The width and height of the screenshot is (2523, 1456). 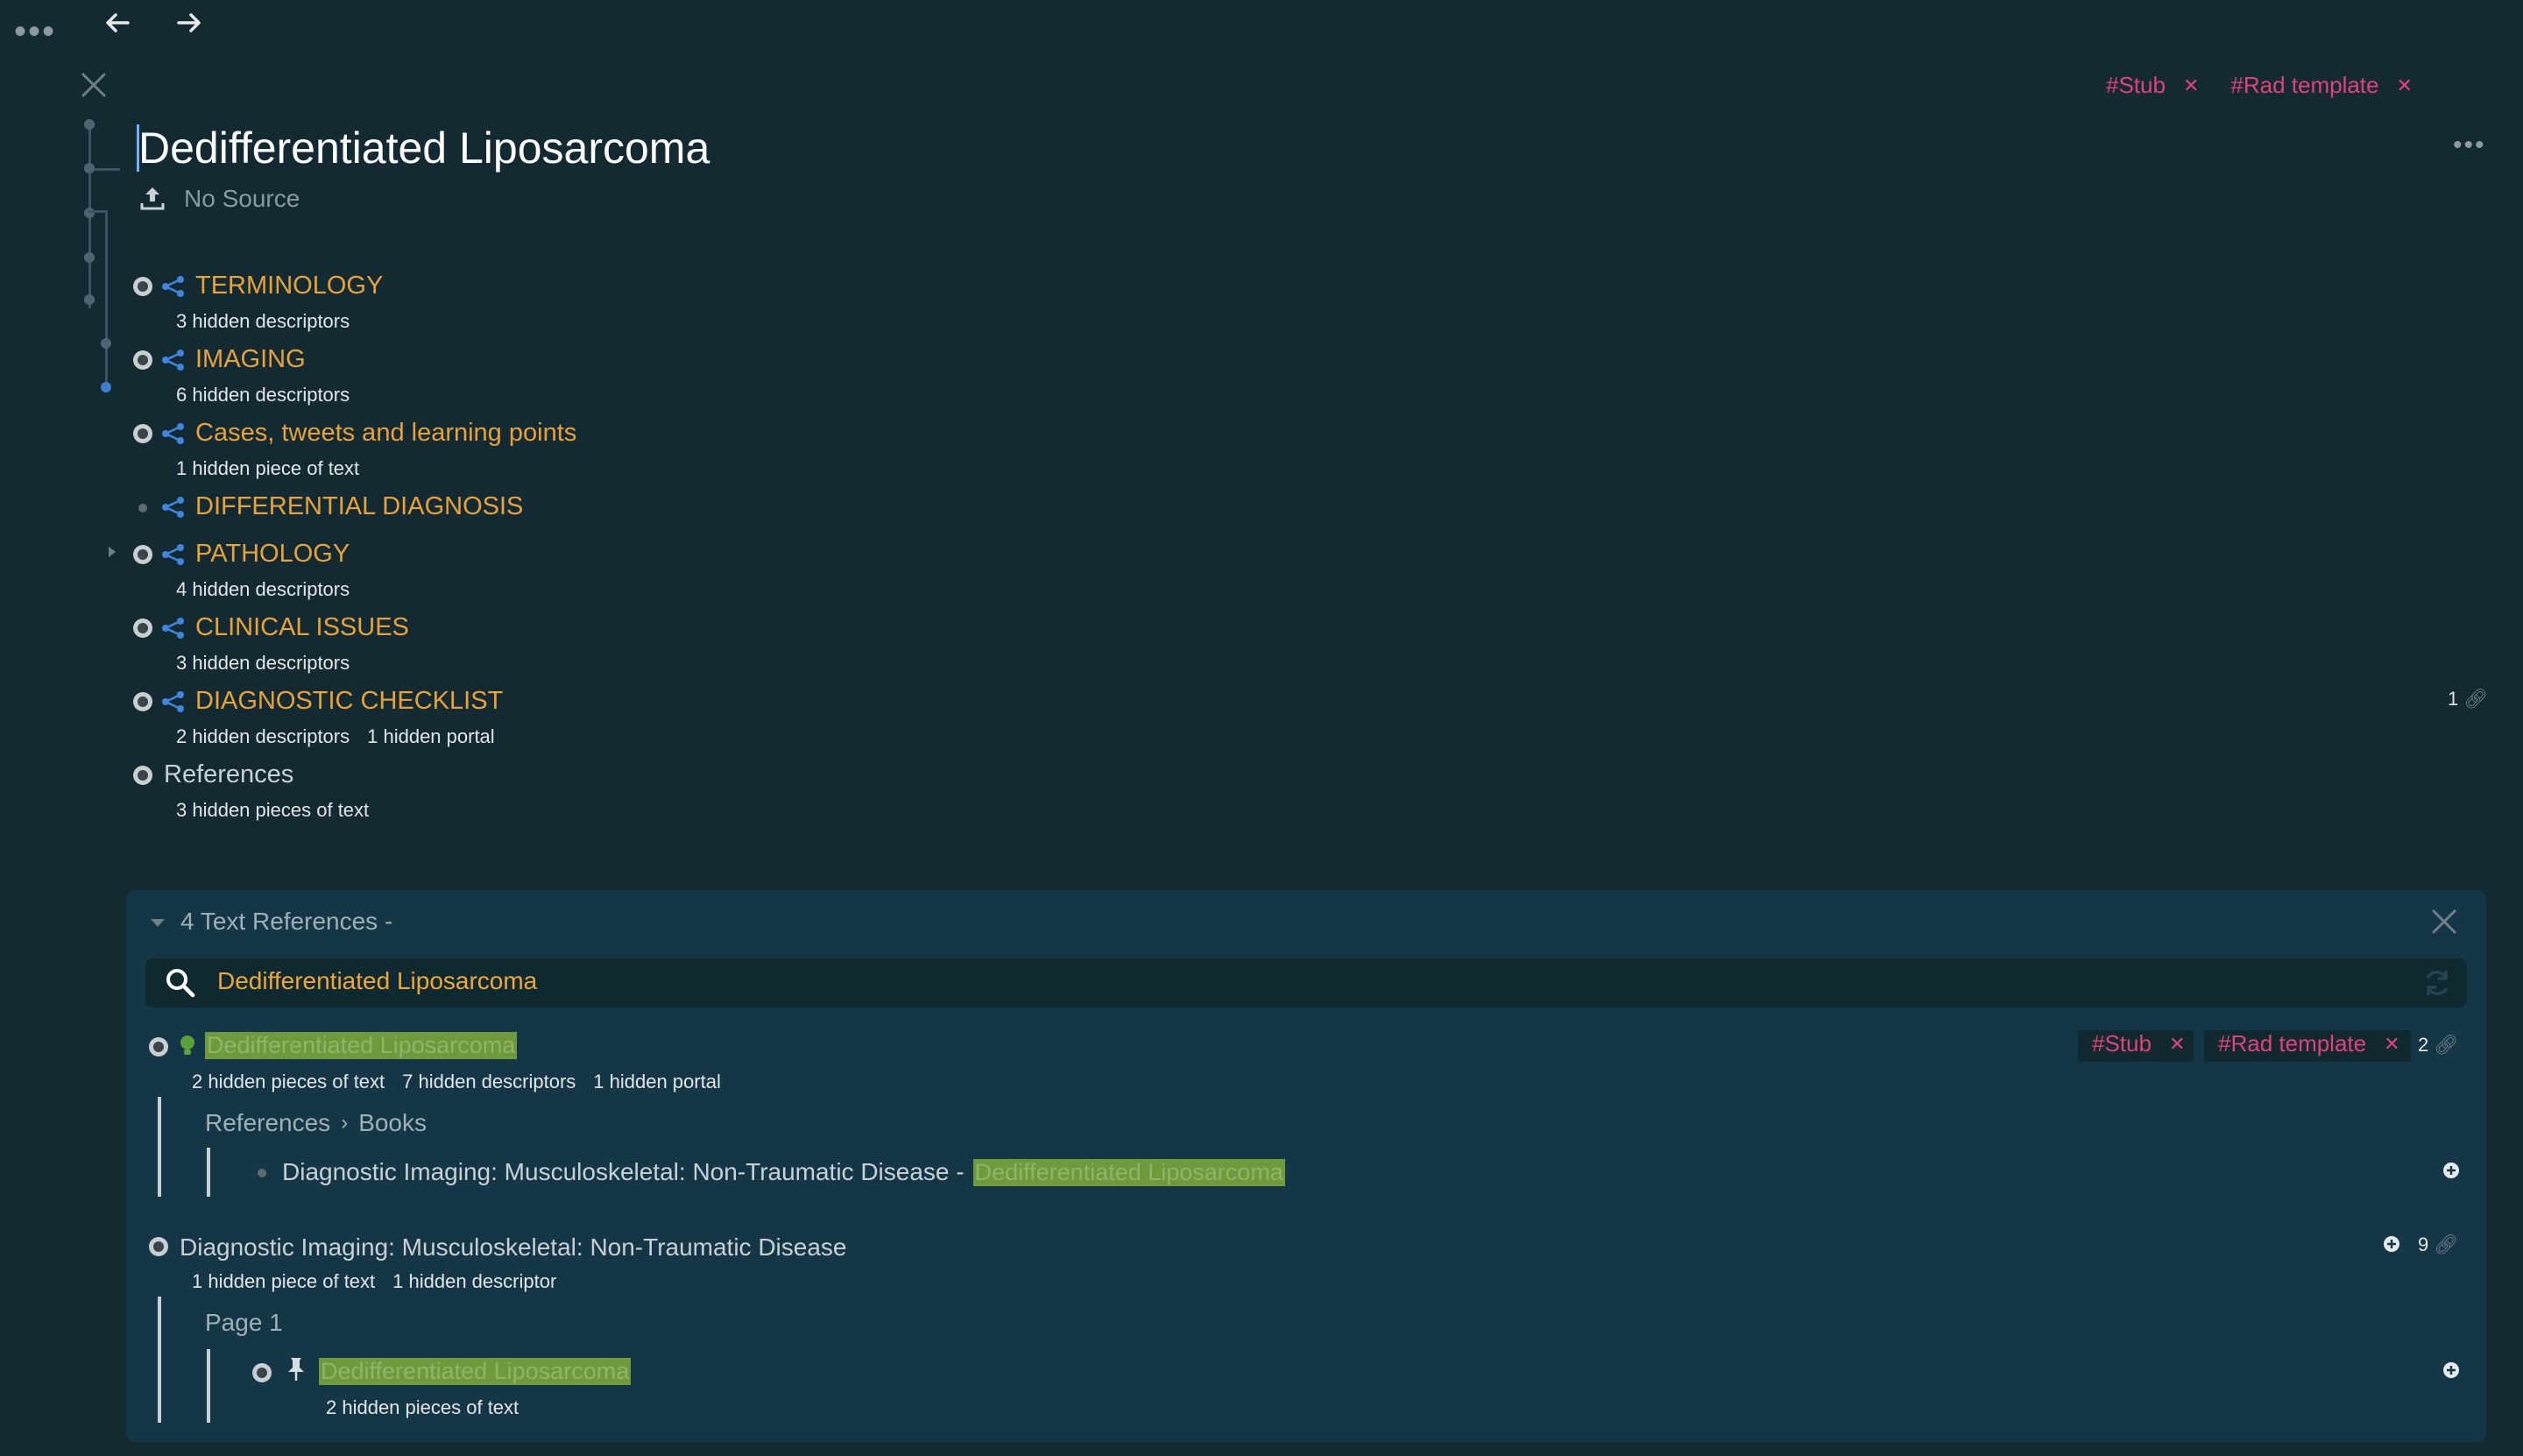 What do you see at coordinates (263, 589) in the screenshot?
I see `hidden-count: 4 hidden descriptors` at bounding box center [263, 589].